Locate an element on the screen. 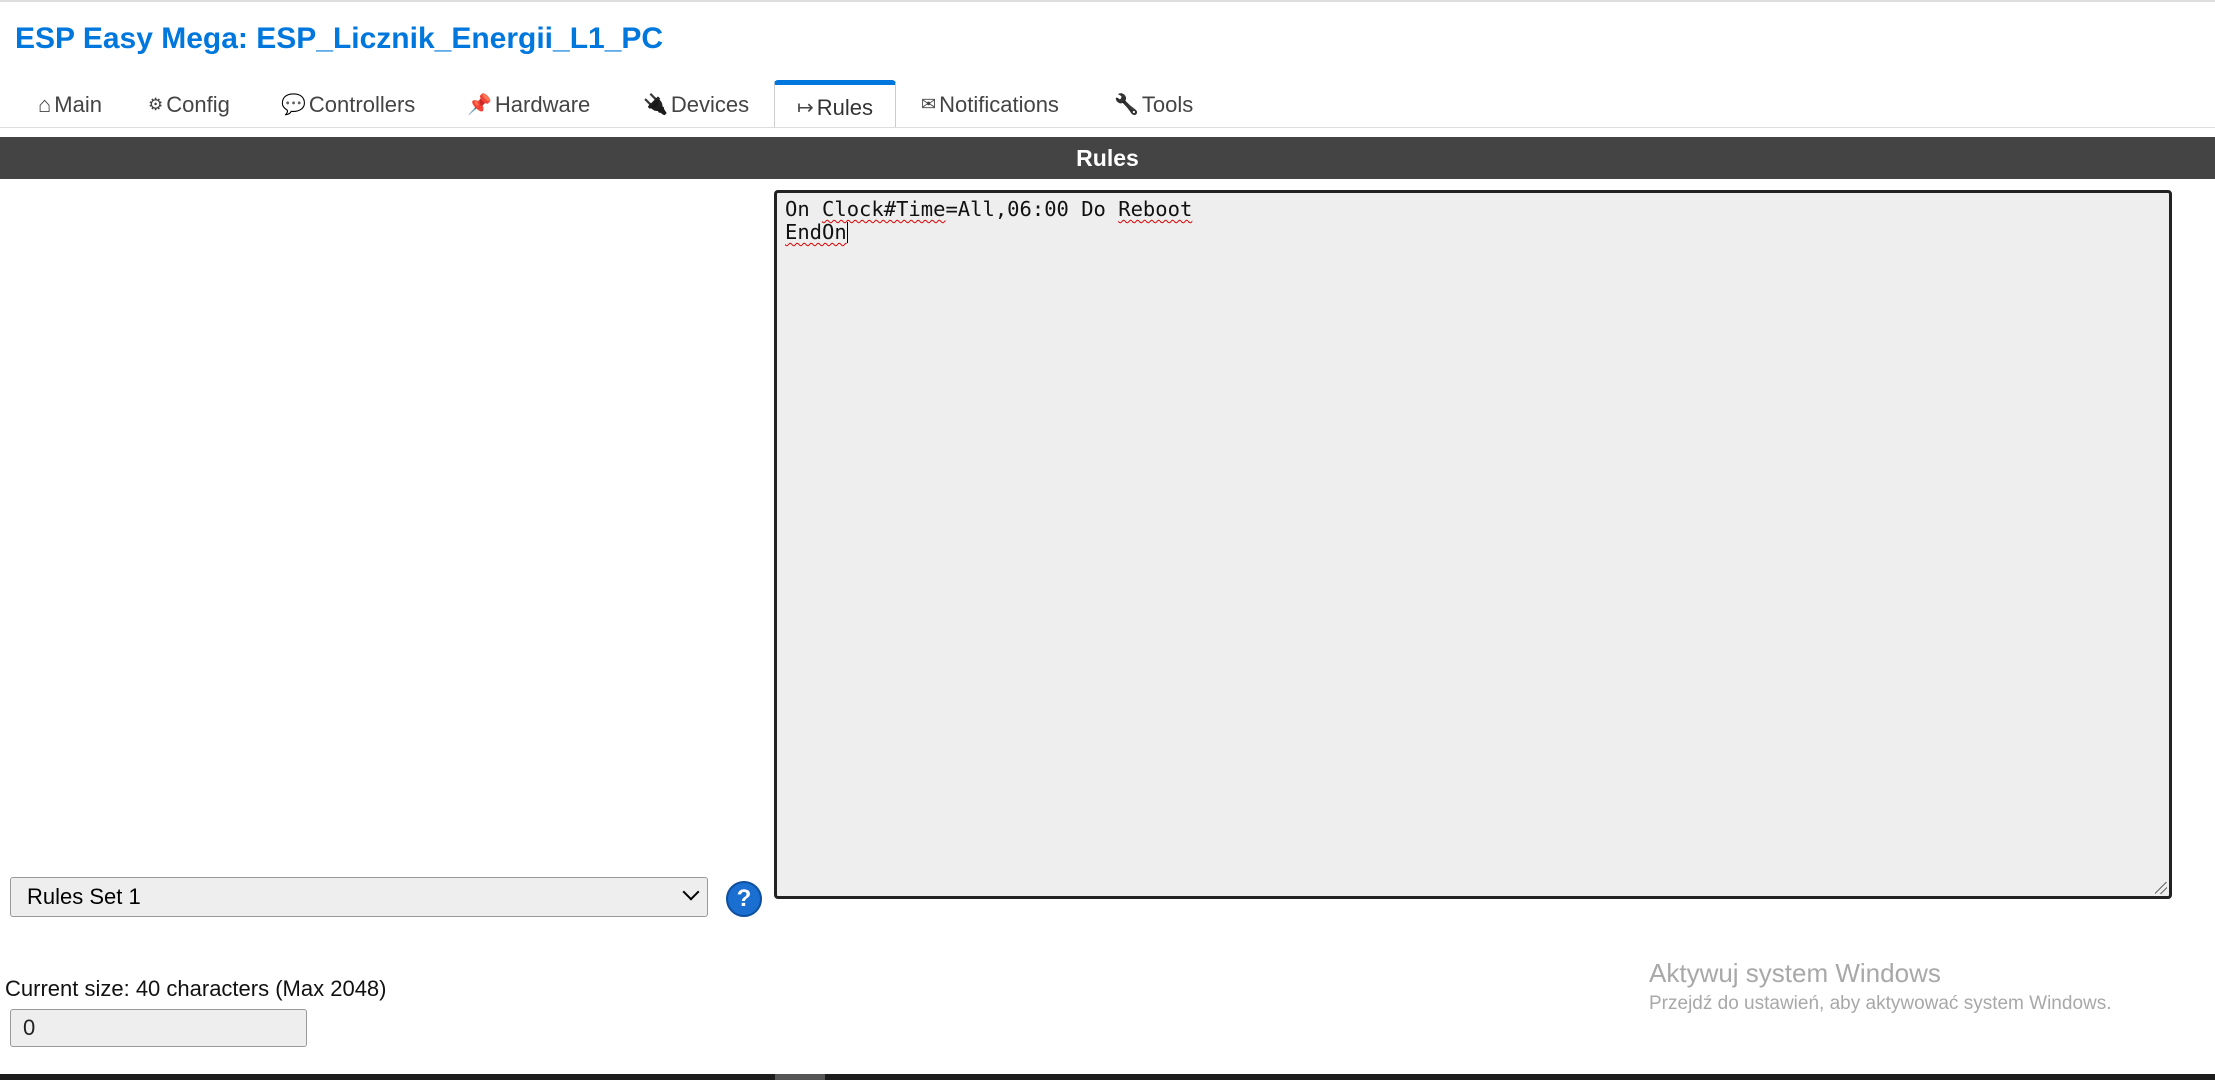 The image size is (2215, 1080). size-field: 0 is located at coordinates (158, 1028).